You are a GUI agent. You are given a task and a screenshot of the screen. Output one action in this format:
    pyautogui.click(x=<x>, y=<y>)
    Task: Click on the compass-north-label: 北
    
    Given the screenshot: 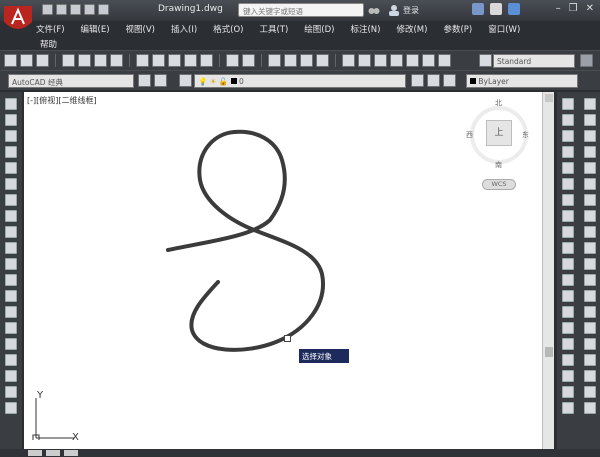 What is the action you would take?
    pyautogui.click(x=498, y=103)
    